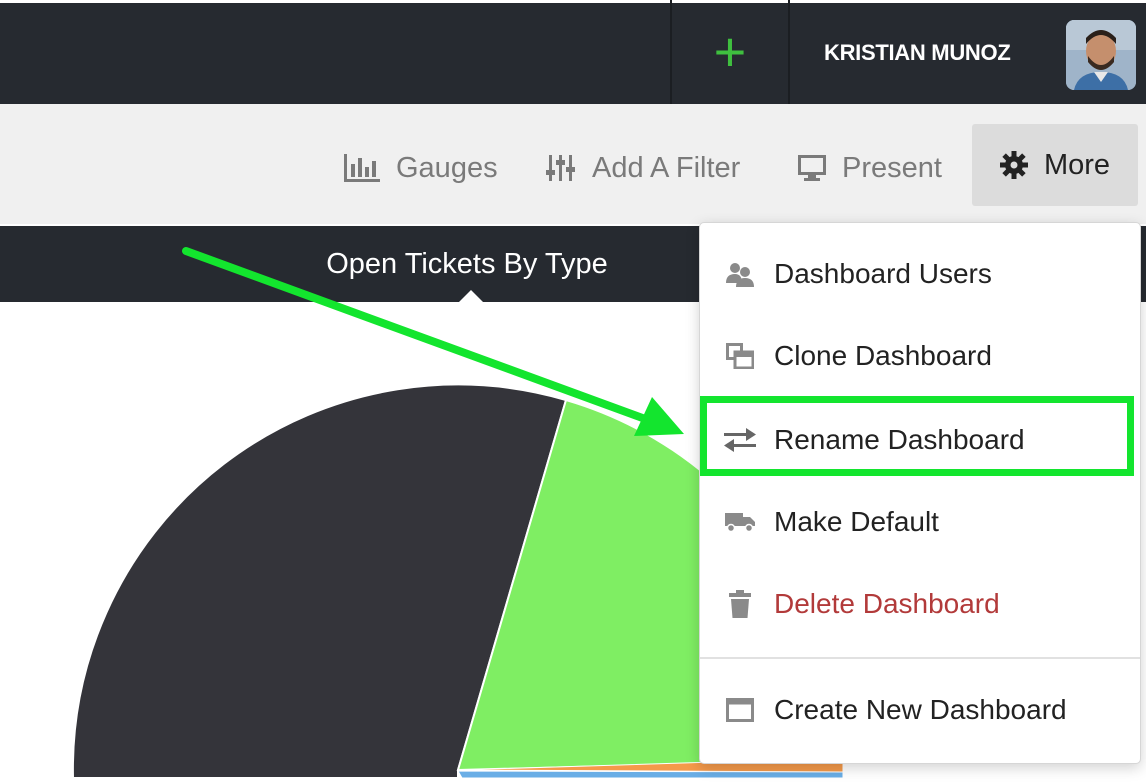  Describe the element at coordinates (433, 341) in the screenshot. I see `annotation-arrow` at that location.